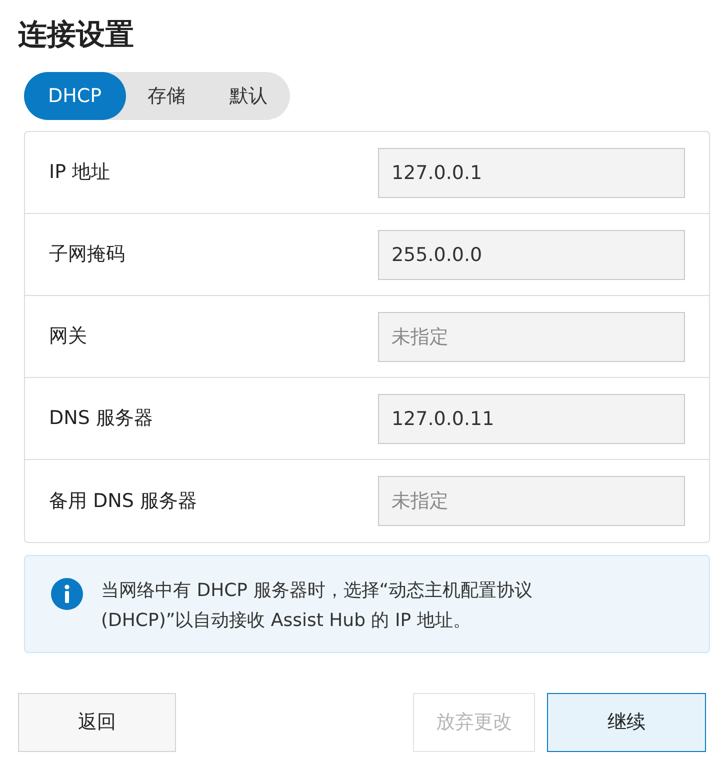  What do you see at coordinates (101, 419) in the screenshot?
I see `field-label: DNS 服务器` at bounding box center [101, 419].